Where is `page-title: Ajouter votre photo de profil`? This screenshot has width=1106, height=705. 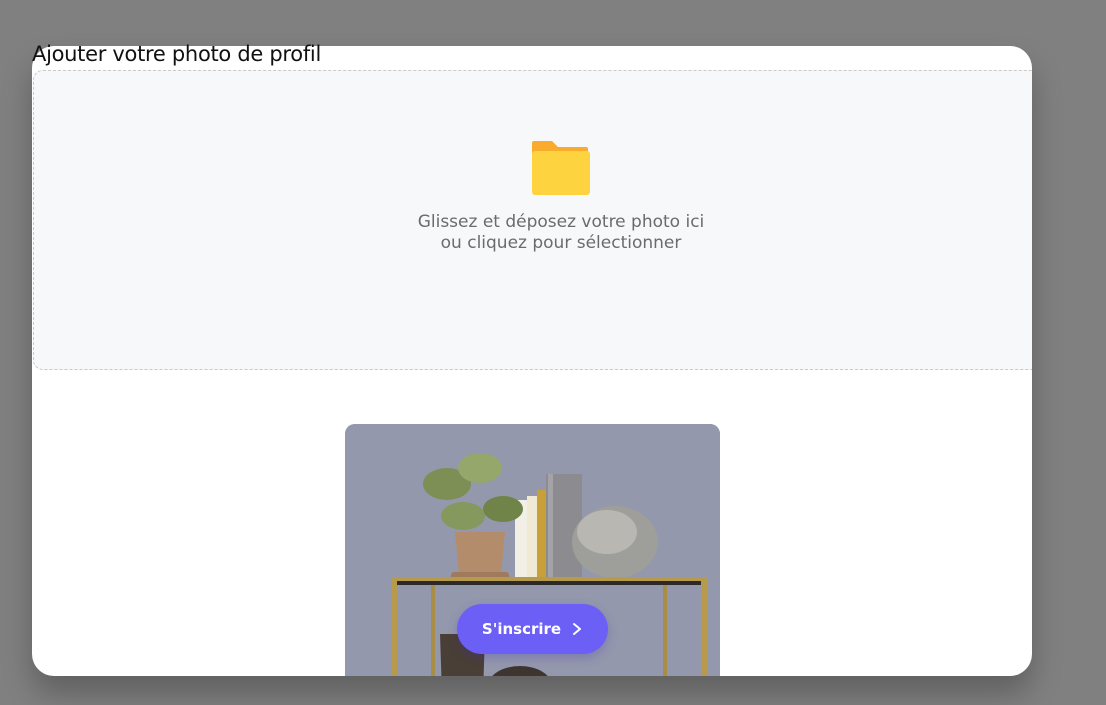 page-title: Ajouter votre photo de profil is located at coordinates (176, 54).